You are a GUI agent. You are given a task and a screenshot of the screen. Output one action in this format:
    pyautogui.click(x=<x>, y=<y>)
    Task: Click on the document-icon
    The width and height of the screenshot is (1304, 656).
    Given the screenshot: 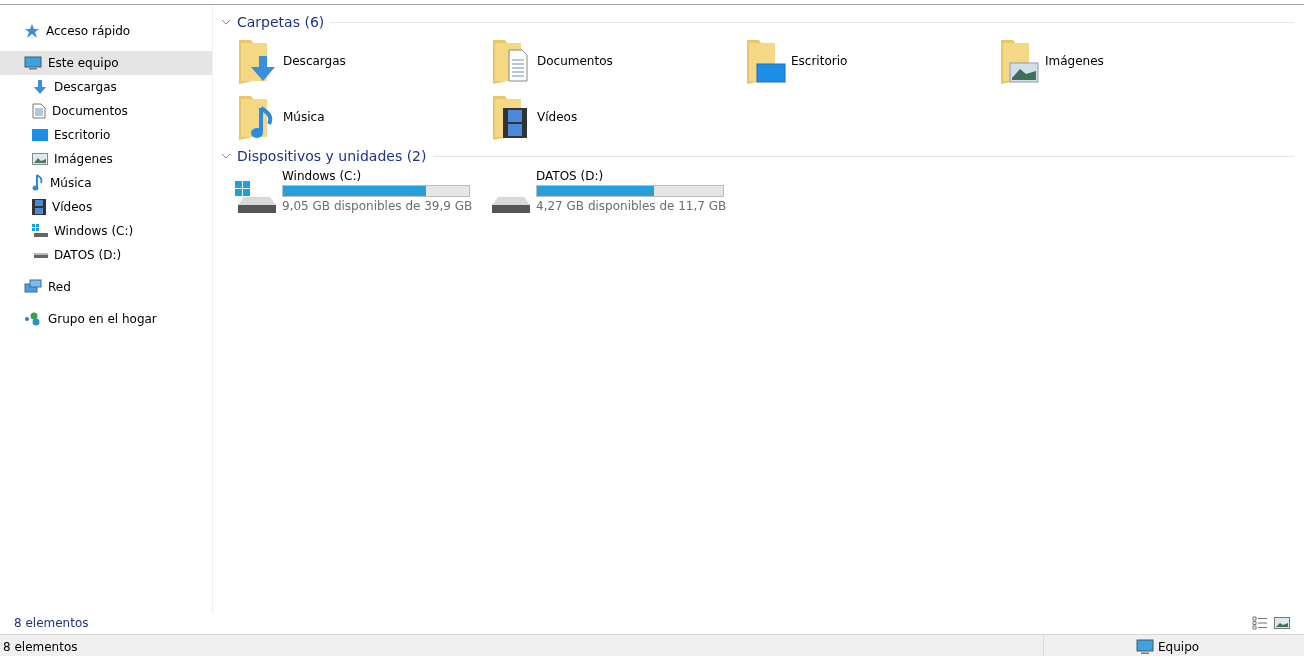 What is the action you would take?
    pyautogui.click(x=39, y=111)
    